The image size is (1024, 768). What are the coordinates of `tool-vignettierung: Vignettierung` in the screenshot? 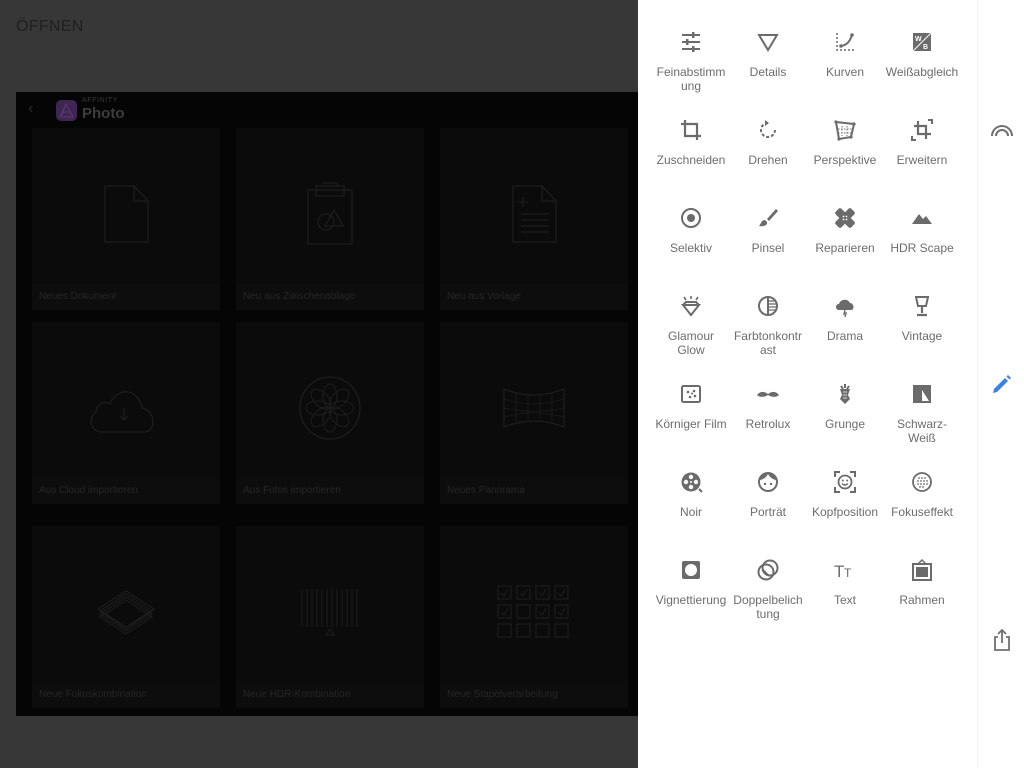 It's located at (691, 568).